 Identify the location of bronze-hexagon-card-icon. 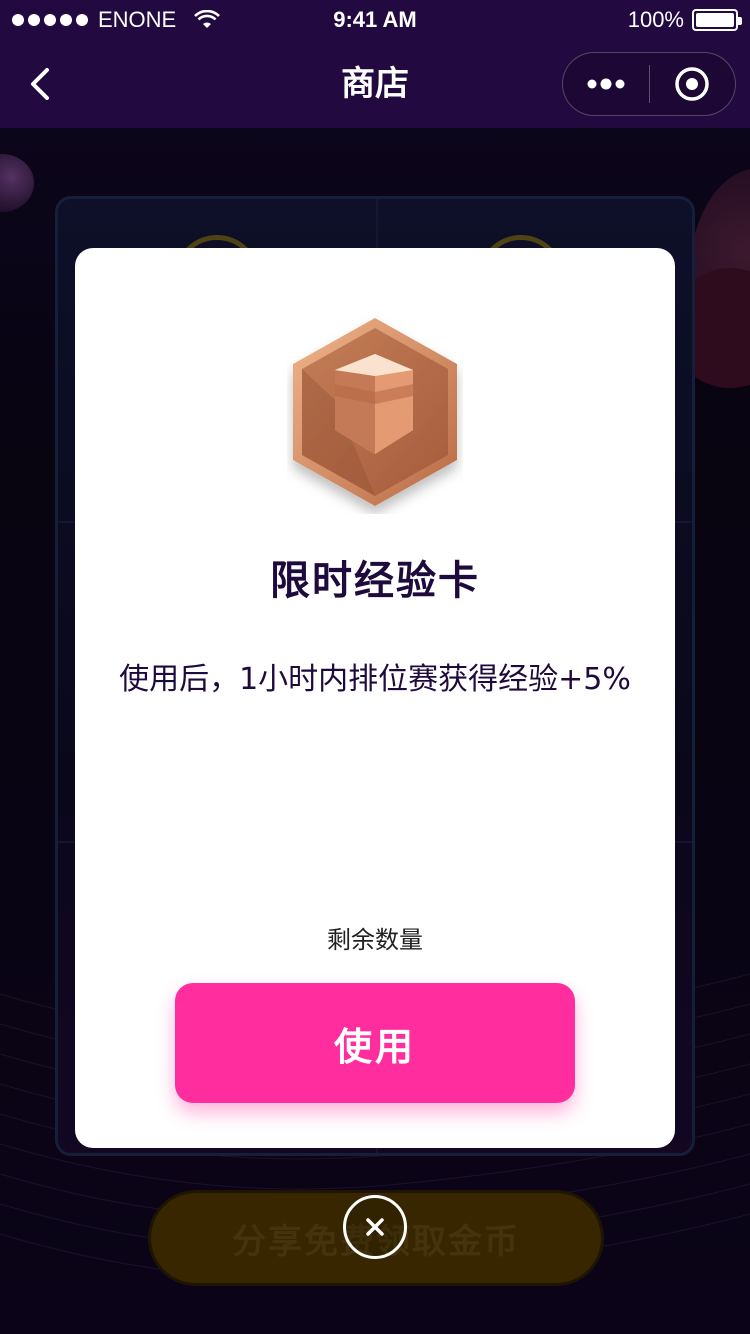
(375, 412).